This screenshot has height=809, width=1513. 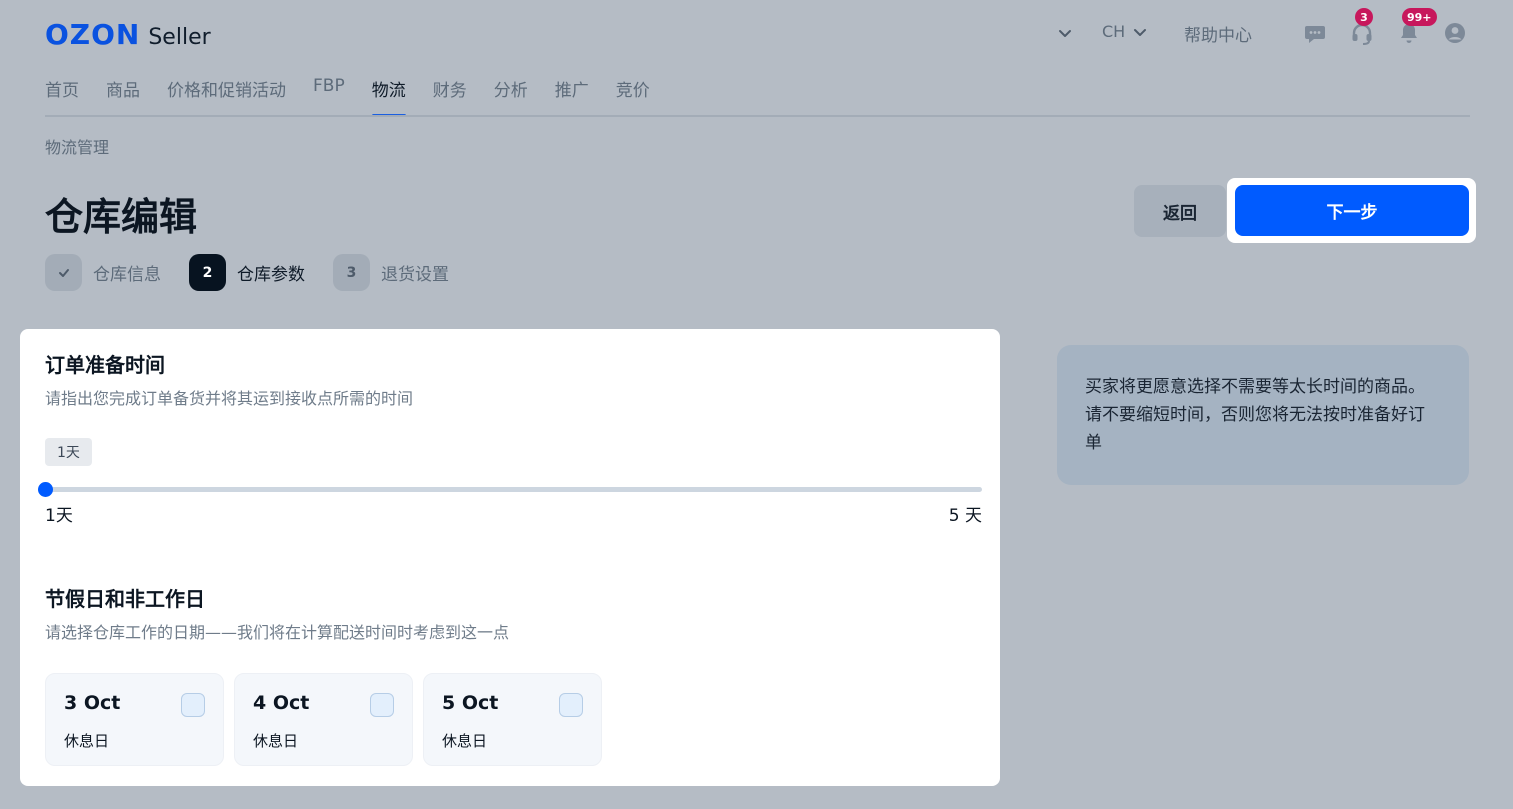 What do you see at coordinates (1315, 33) in the screenshot?
I see `chat-icon` at bounding box center [1315, 33].